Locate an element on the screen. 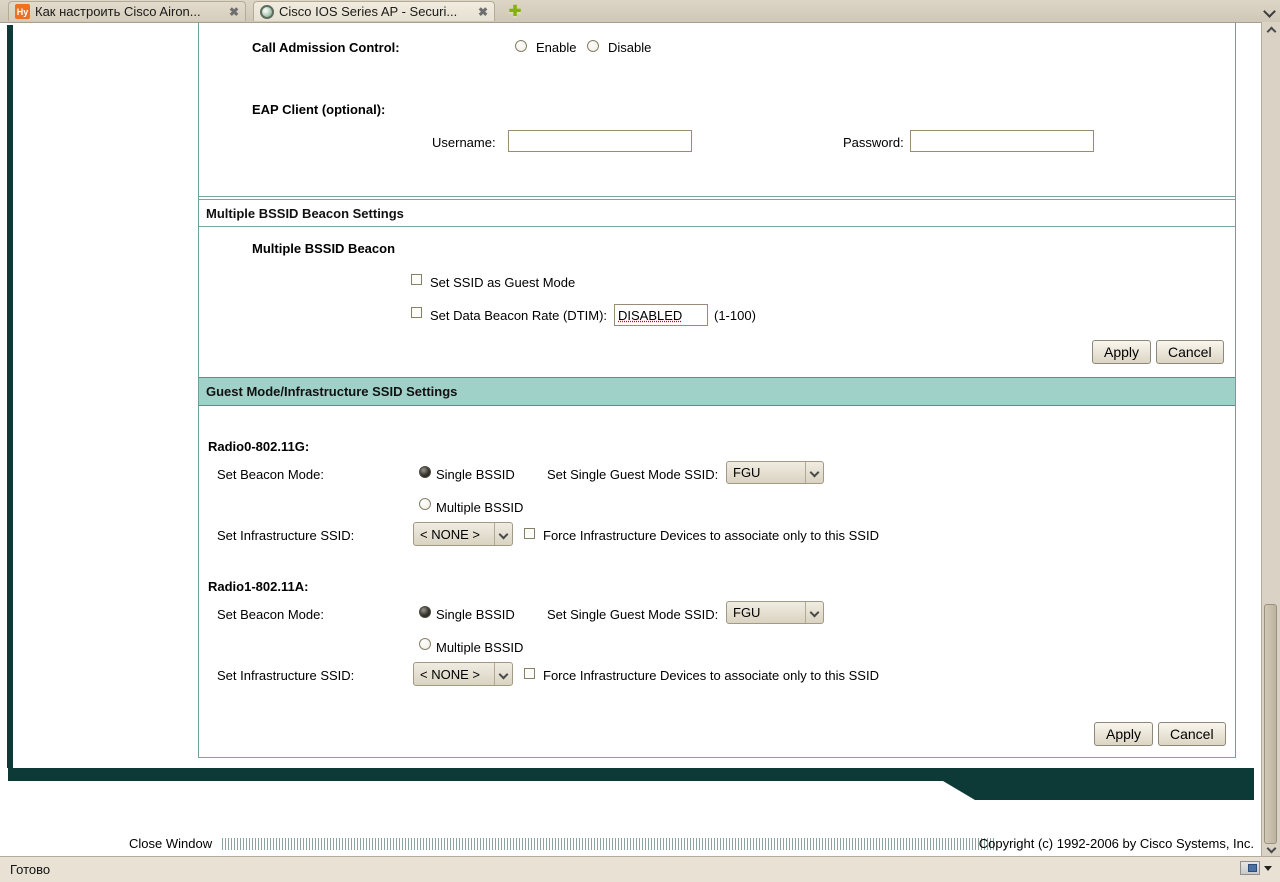 Image resolution: width=1280 pixels, height=882 pixels. username-label: Username: is located at coordinates (464, 142).